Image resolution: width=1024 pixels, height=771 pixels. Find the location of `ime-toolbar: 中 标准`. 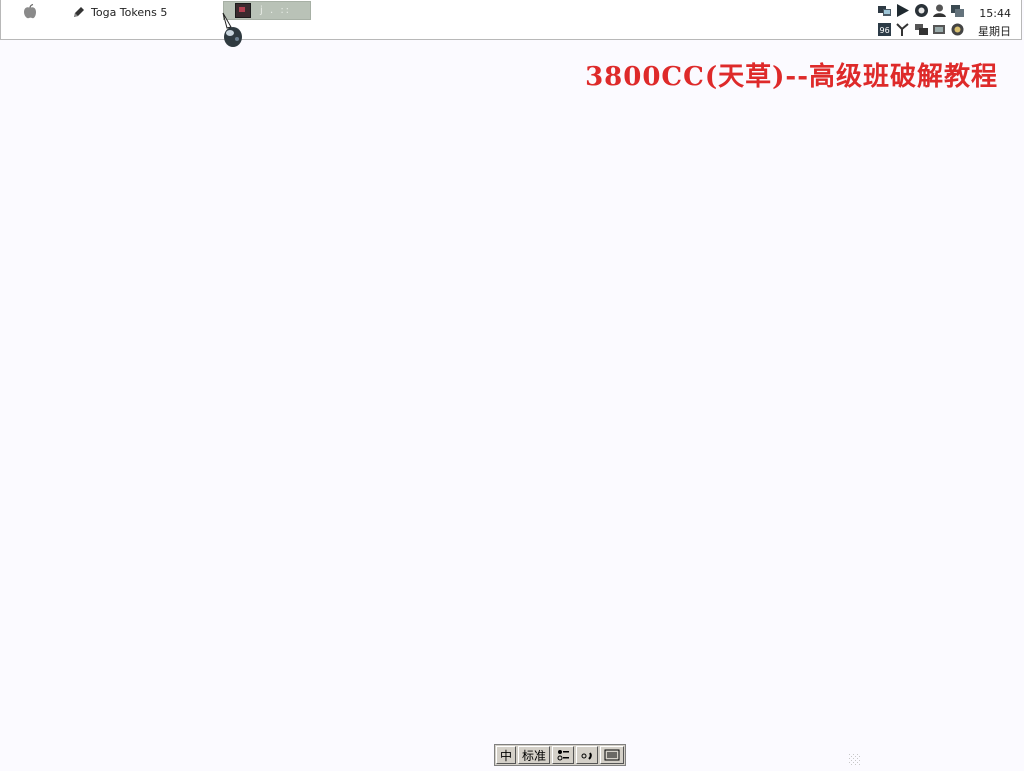

ime-toolbar: 中 标准 is located at coordinates (560, 755).